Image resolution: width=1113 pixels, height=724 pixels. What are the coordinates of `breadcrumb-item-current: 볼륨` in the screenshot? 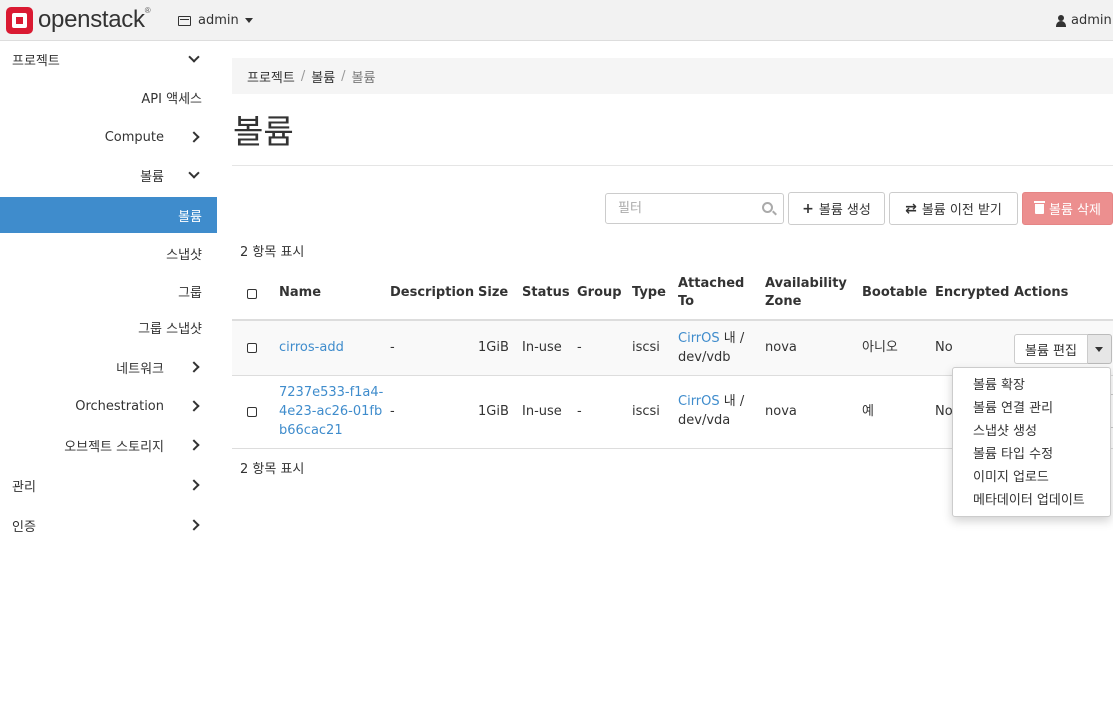 It's located at (363, 78).